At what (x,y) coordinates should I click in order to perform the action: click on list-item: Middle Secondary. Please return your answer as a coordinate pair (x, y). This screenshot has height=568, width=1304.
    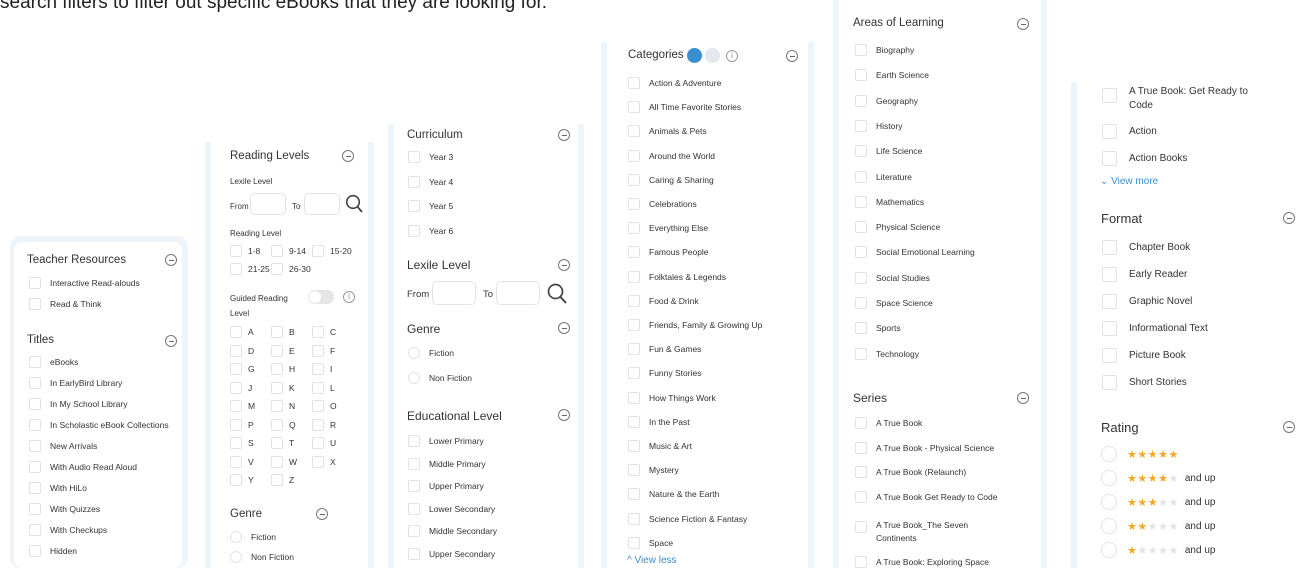
    Looking at the image, I should click on (452, 531).